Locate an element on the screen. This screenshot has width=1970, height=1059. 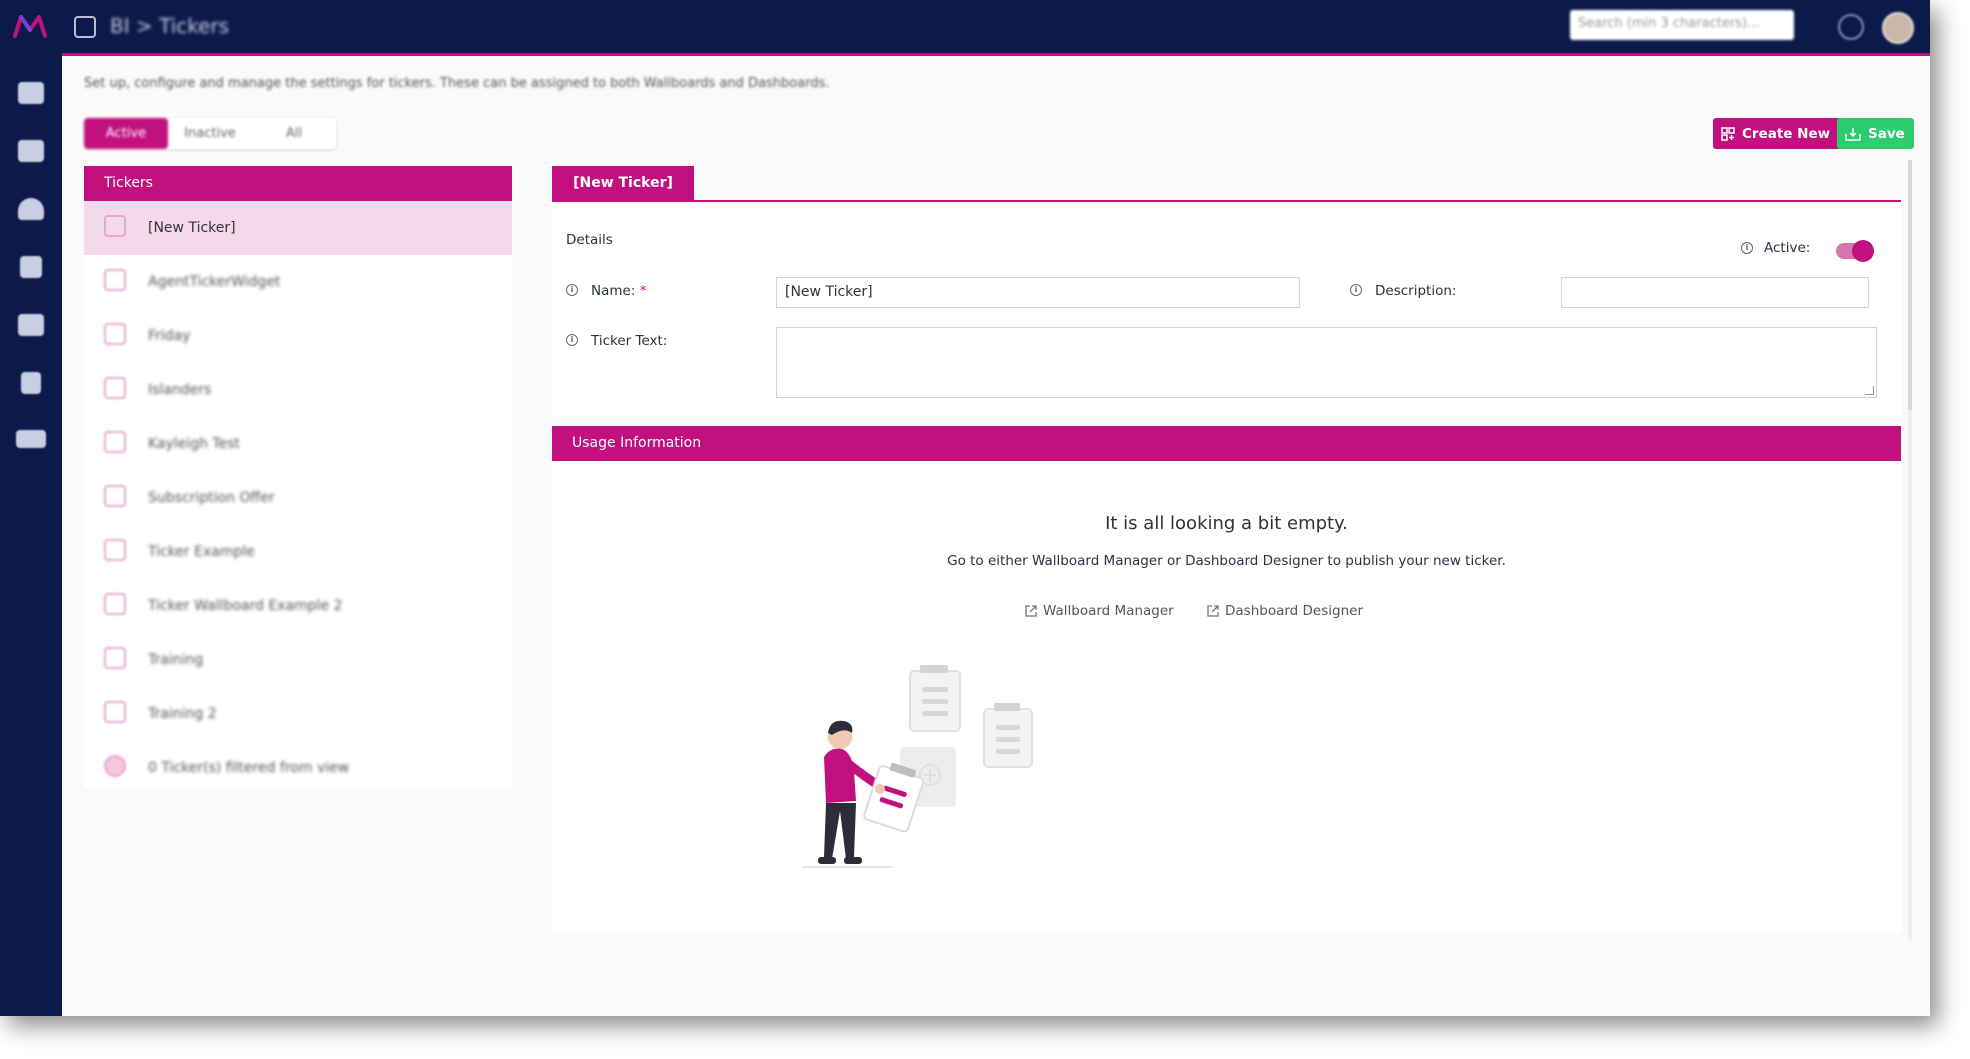
save-button: Save is located at coordinates (1875, 133).